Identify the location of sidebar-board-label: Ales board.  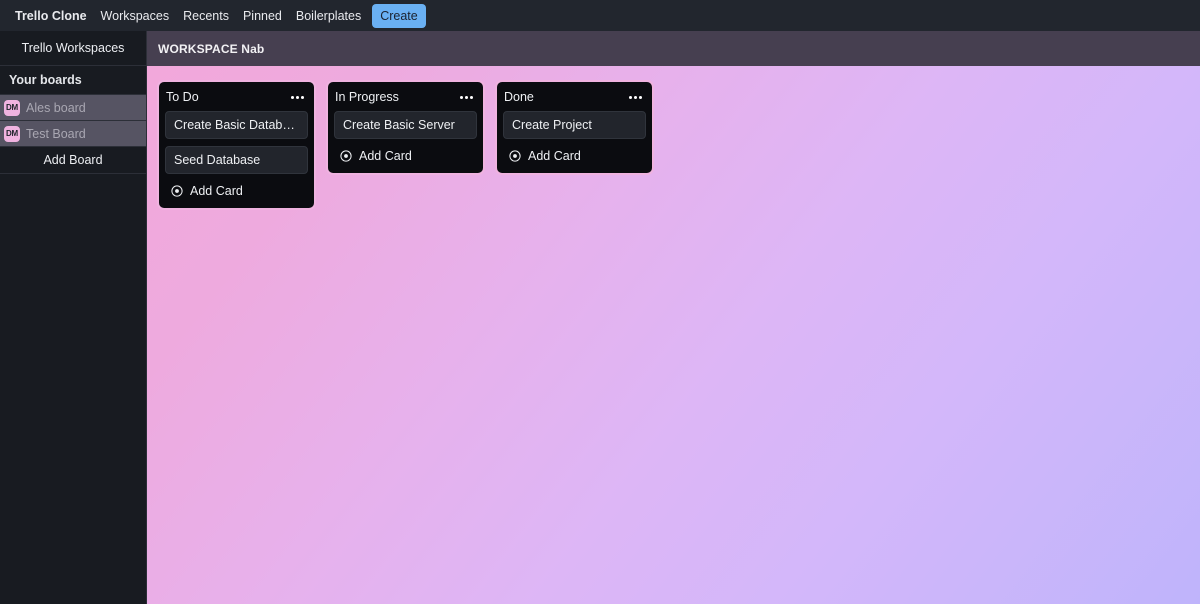
(56, 107).